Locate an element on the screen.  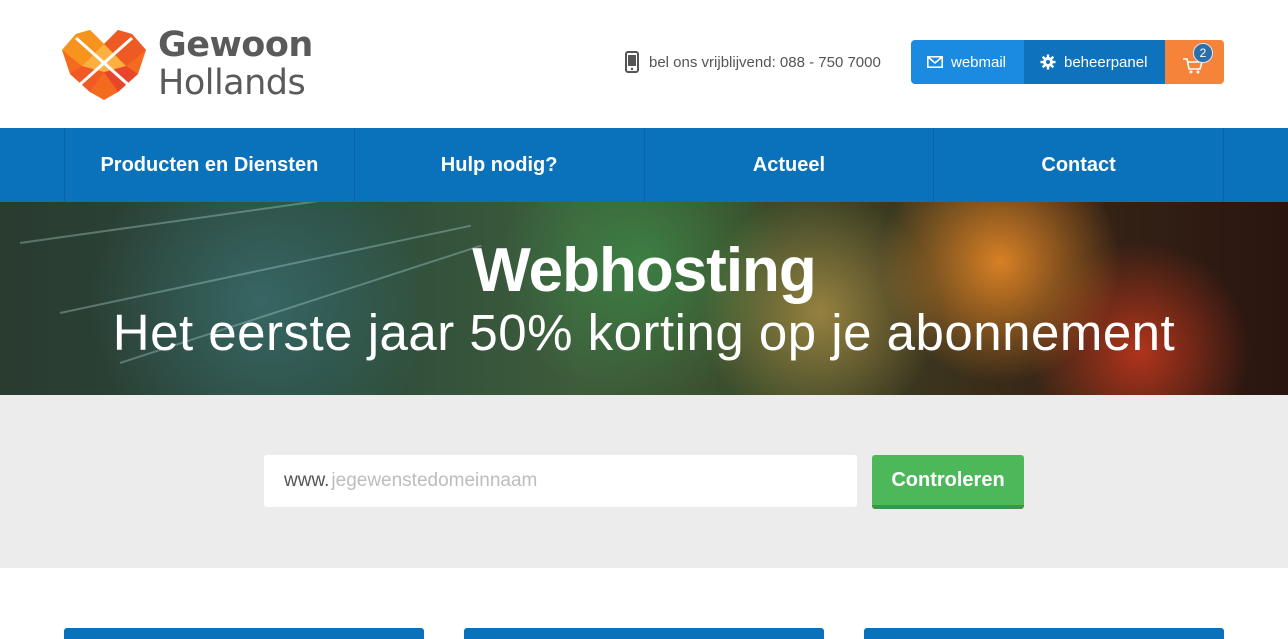
nav-item-actueel: Actueel is located at coordinates (790, 165).